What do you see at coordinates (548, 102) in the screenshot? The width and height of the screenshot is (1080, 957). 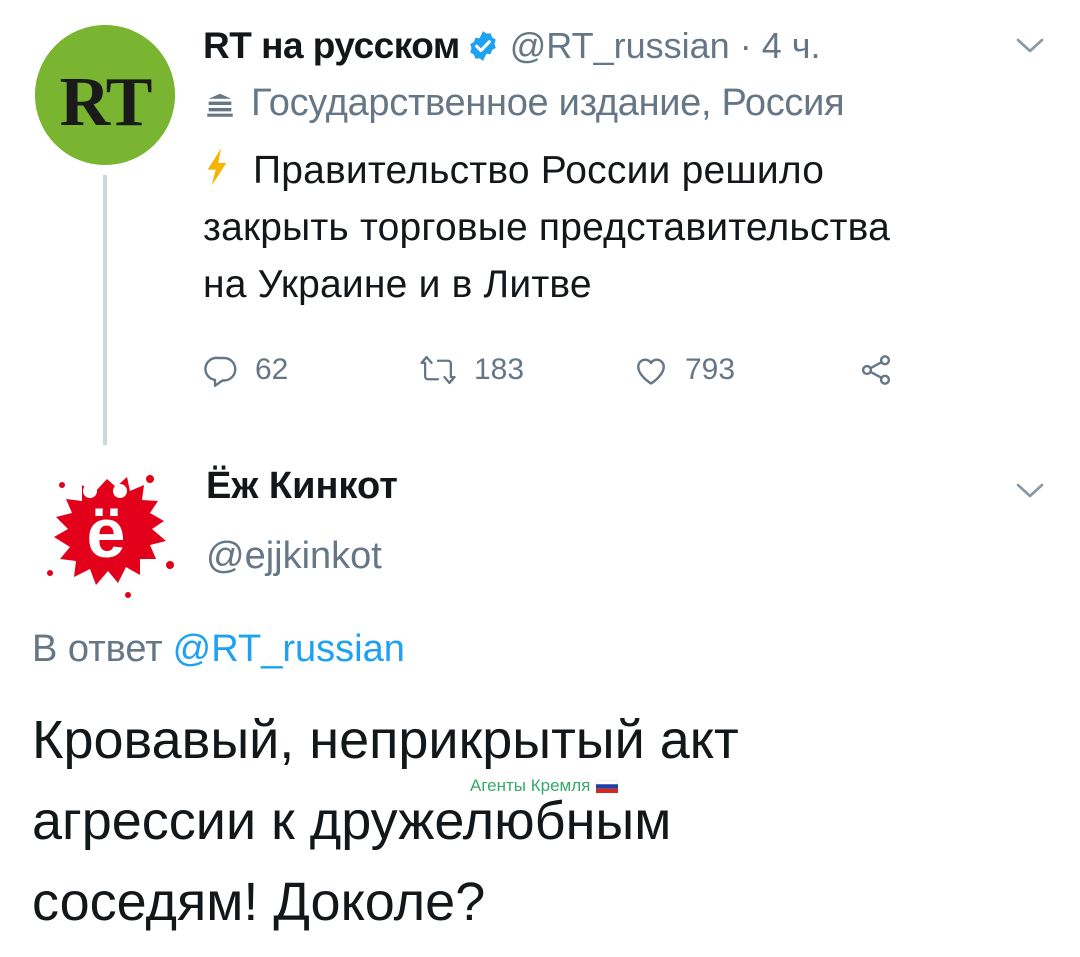 I see `government-label-text: Государственное издание, Россия` at bounding box center [548, 102].